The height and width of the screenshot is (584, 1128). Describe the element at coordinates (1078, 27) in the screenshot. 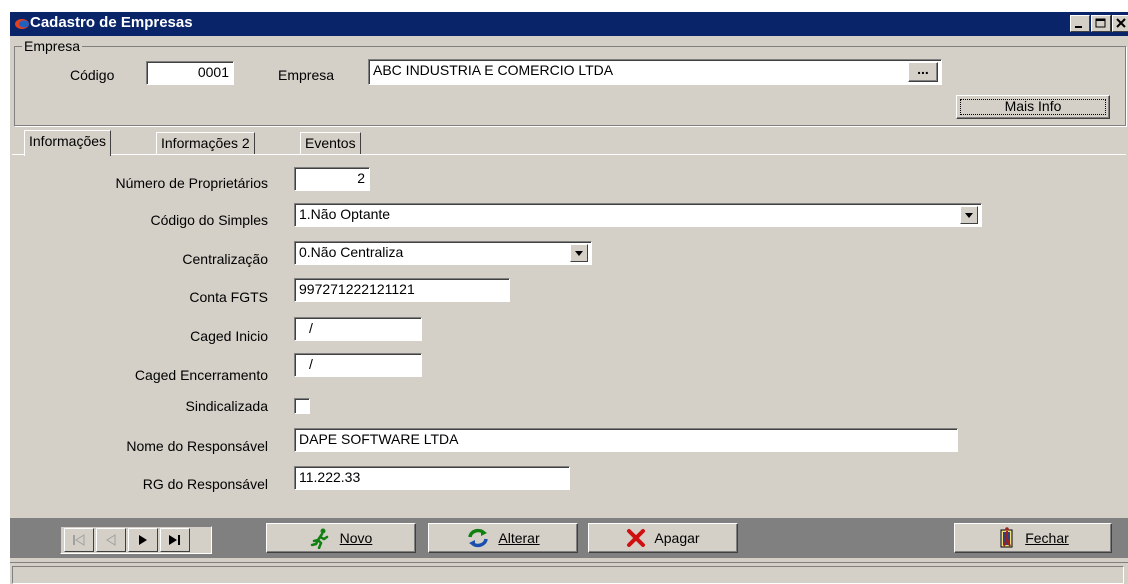

I see `minimize-icon` at that location.